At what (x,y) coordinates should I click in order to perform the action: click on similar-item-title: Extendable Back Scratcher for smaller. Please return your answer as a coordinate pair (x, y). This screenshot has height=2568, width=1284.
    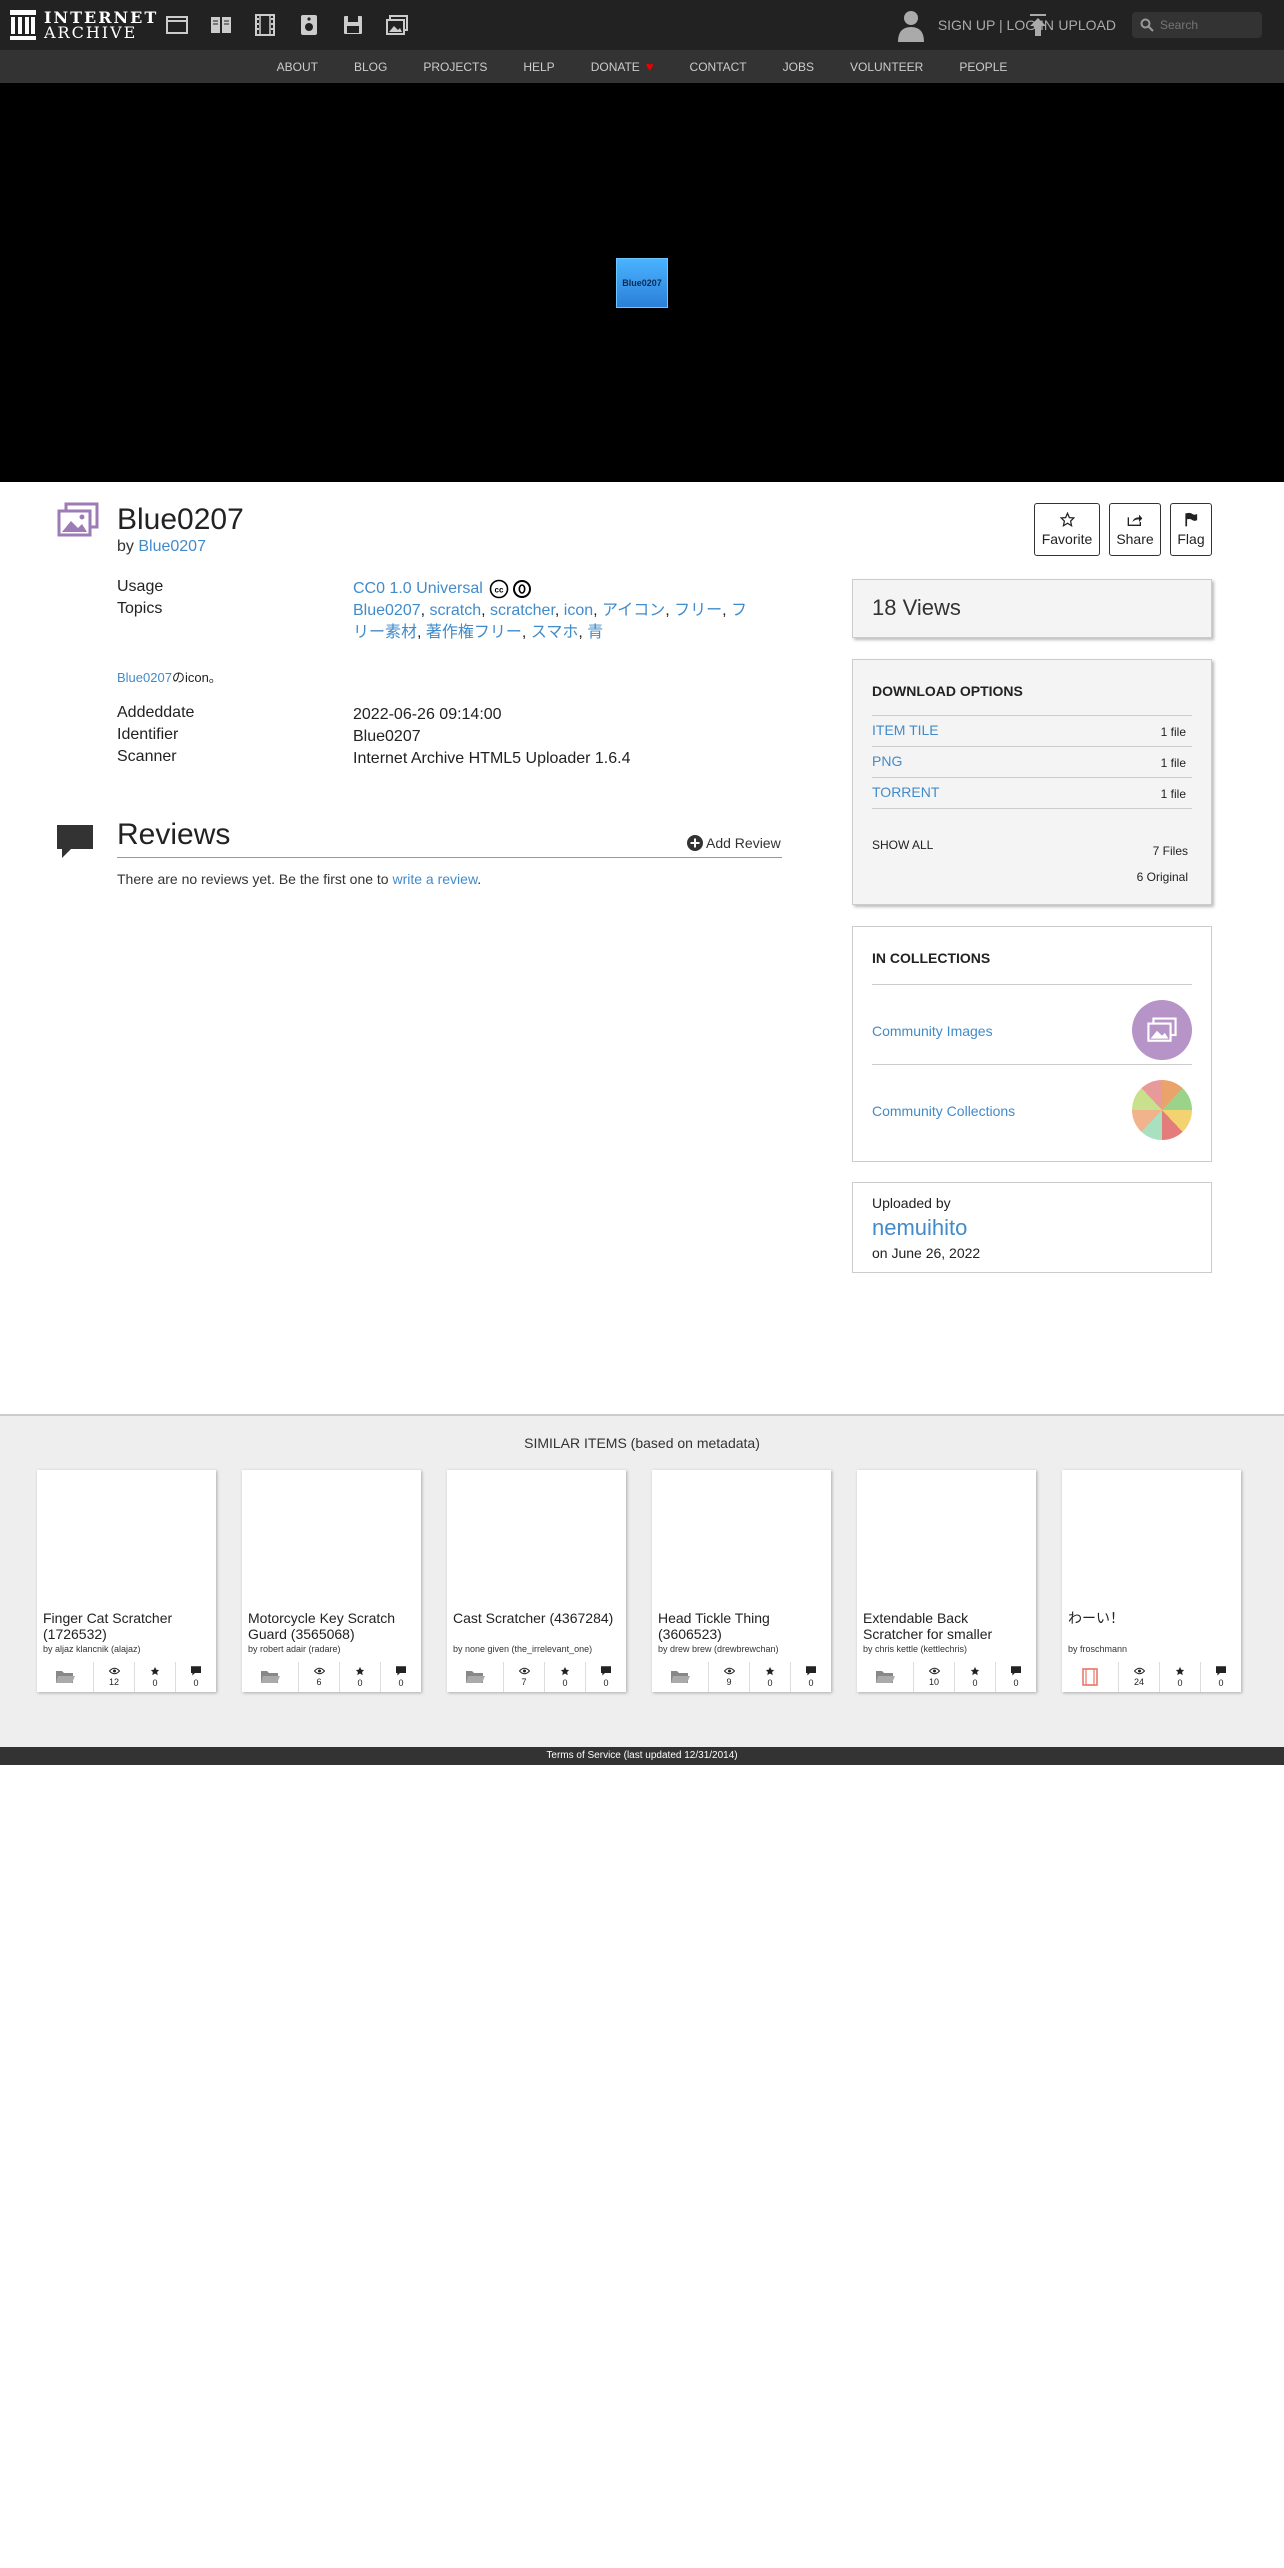
    Looking at the image, I should click on (946, 1626).